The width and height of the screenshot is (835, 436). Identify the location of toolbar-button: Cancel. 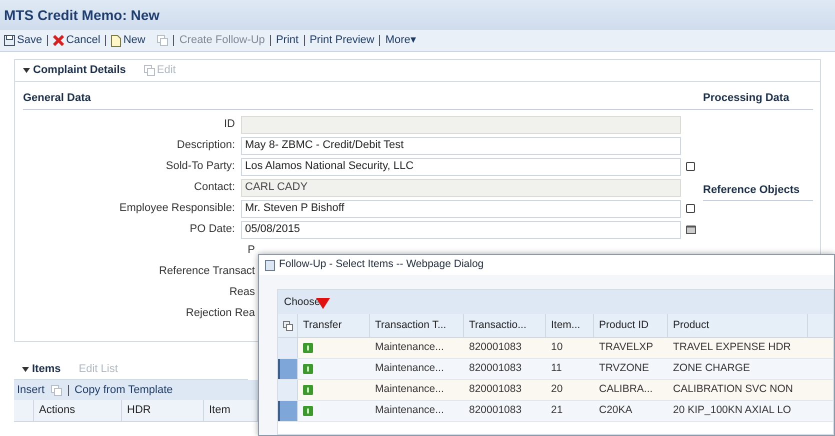
(76, 40).